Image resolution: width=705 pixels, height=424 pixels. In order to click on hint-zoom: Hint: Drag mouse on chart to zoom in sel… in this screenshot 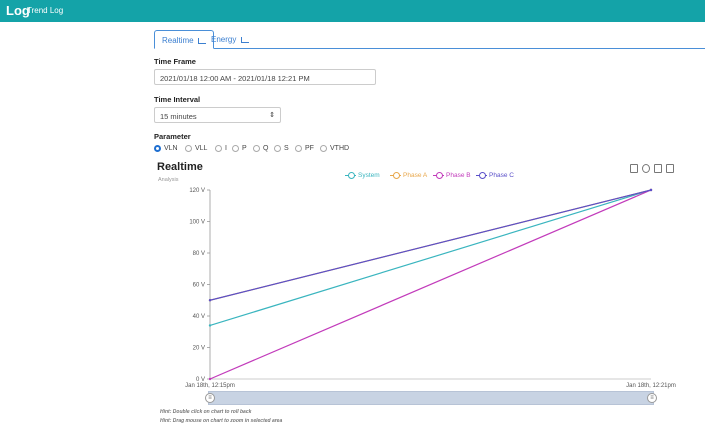, I will do `click(221, 421)`.